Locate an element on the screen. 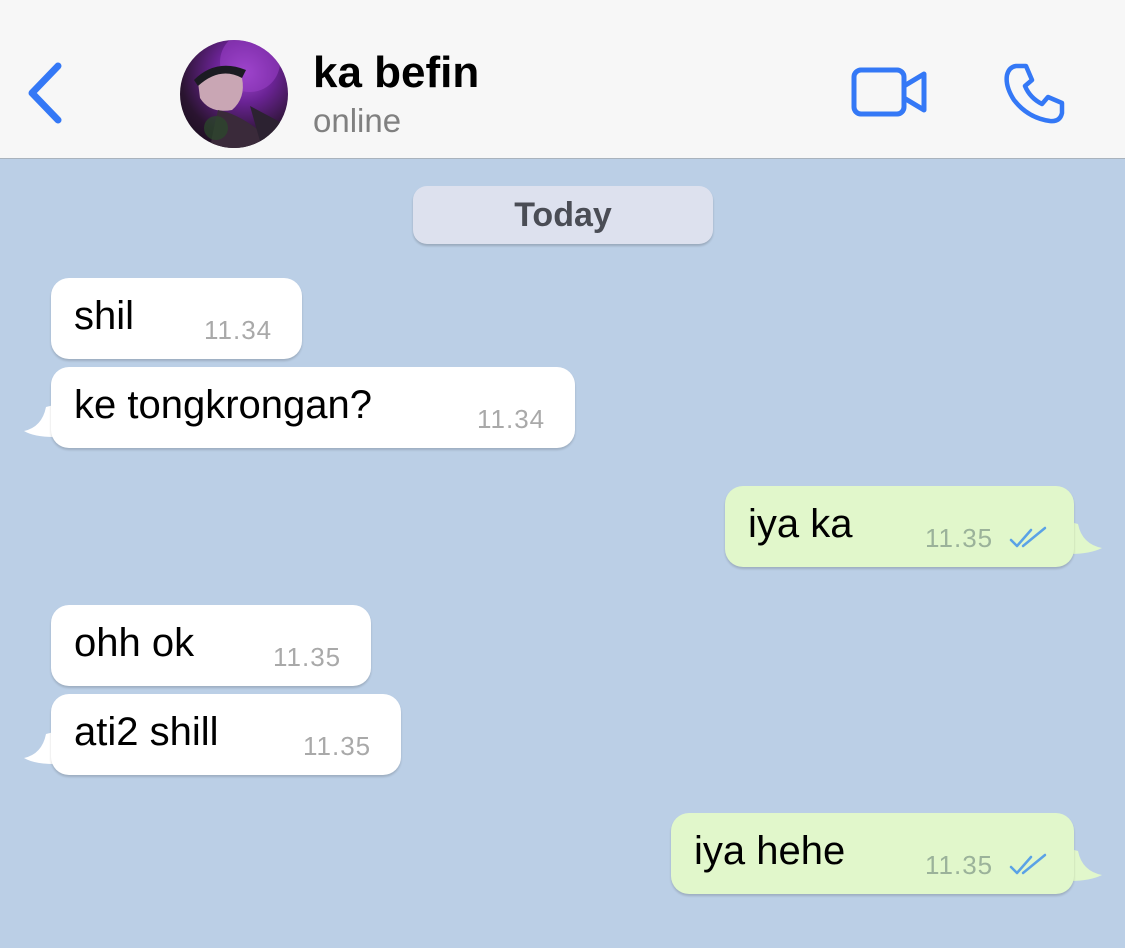 Image resolution: width=1125 pixels, height=948 pixels. message-text: ohh ok is located at coordinates (134, 643).